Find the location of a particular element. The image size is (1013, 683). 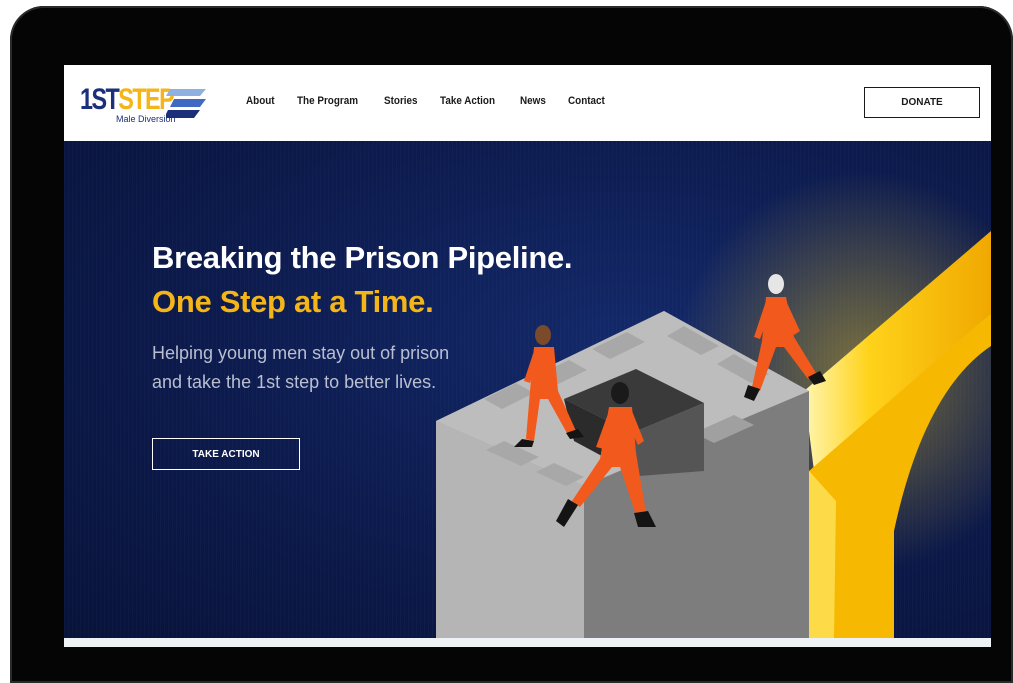

nav-the-program: The Program is located at coordinates (327, 101).